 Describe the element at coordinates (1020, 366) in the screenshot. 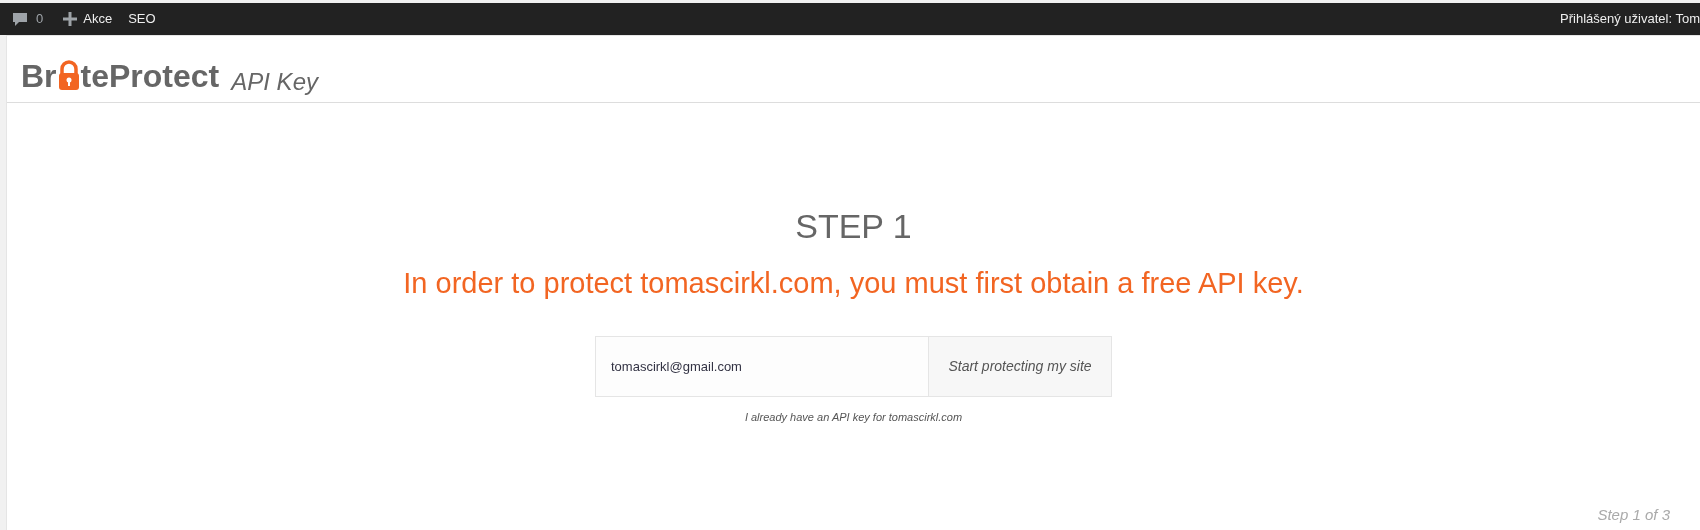

I see `start-protecting-button: Start protecting my site` at that location.